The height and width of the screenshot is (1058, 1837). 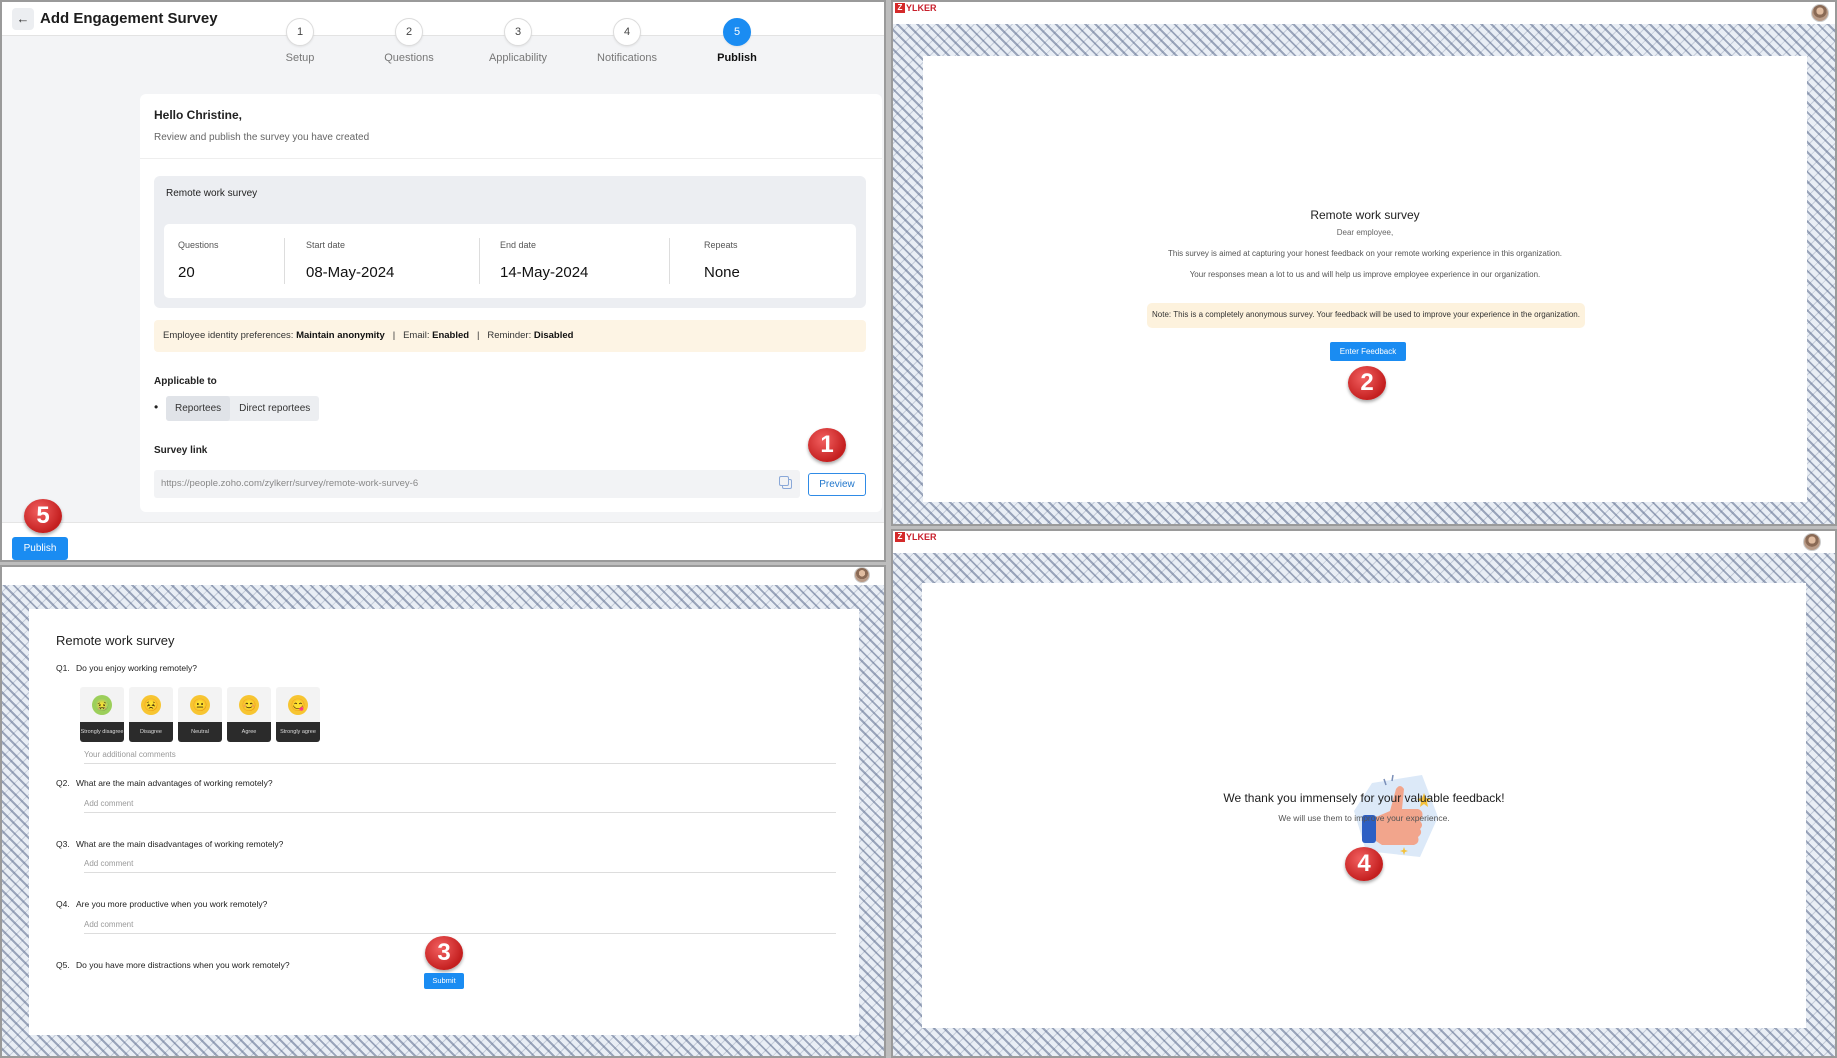 I want to click on stat-questions: Questions 20, so click(x=224, y=261).